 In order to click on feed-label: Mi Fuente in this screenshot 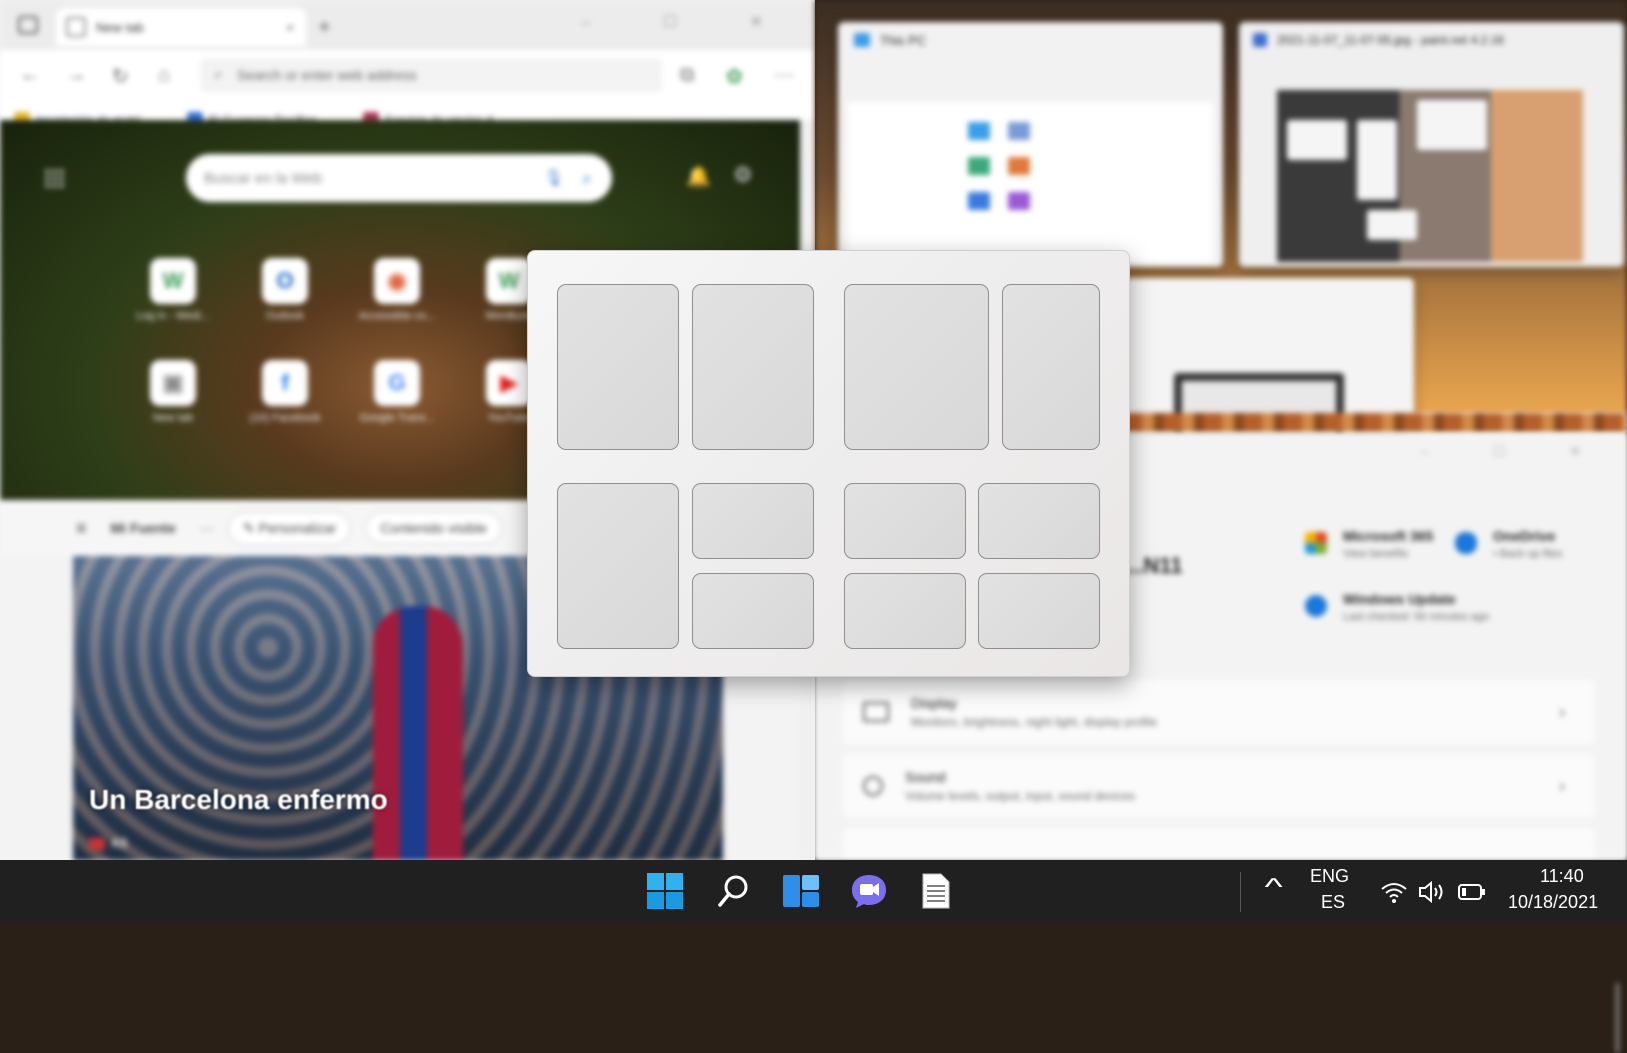, I will do `click(143, 528)`.